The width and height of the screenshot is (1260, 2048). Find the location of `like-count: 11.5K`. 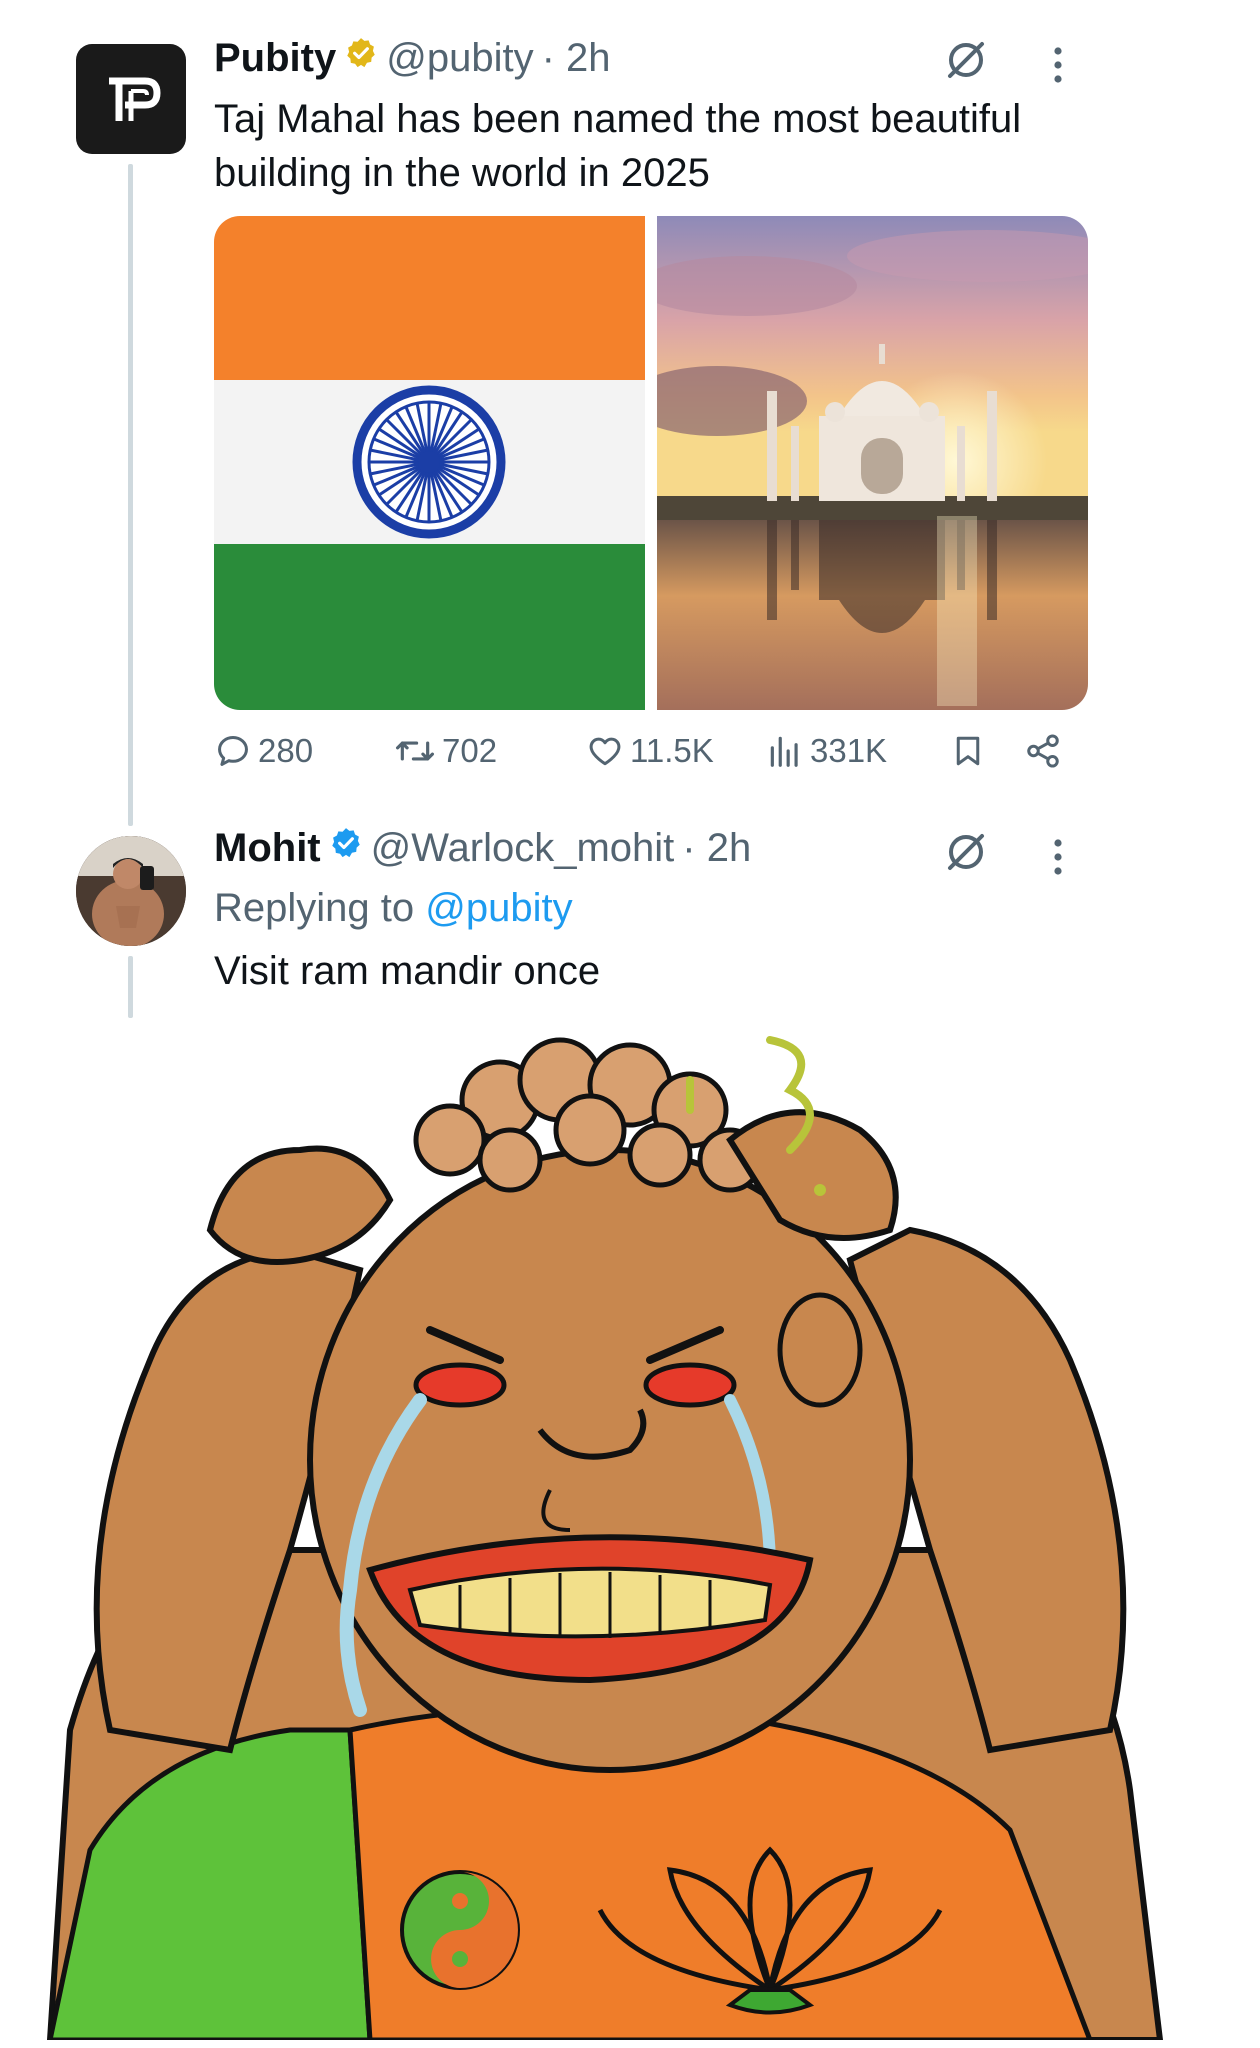

like-count: 11.5K is located at coordinates (672, 750).